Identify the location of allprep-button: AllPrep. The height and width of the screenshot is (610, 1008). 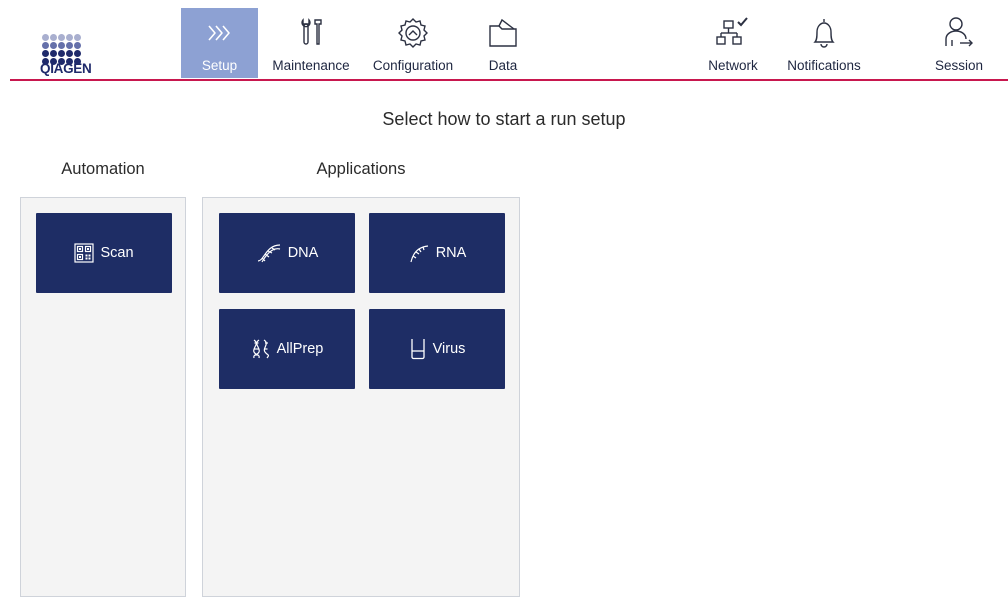
(287, 349).